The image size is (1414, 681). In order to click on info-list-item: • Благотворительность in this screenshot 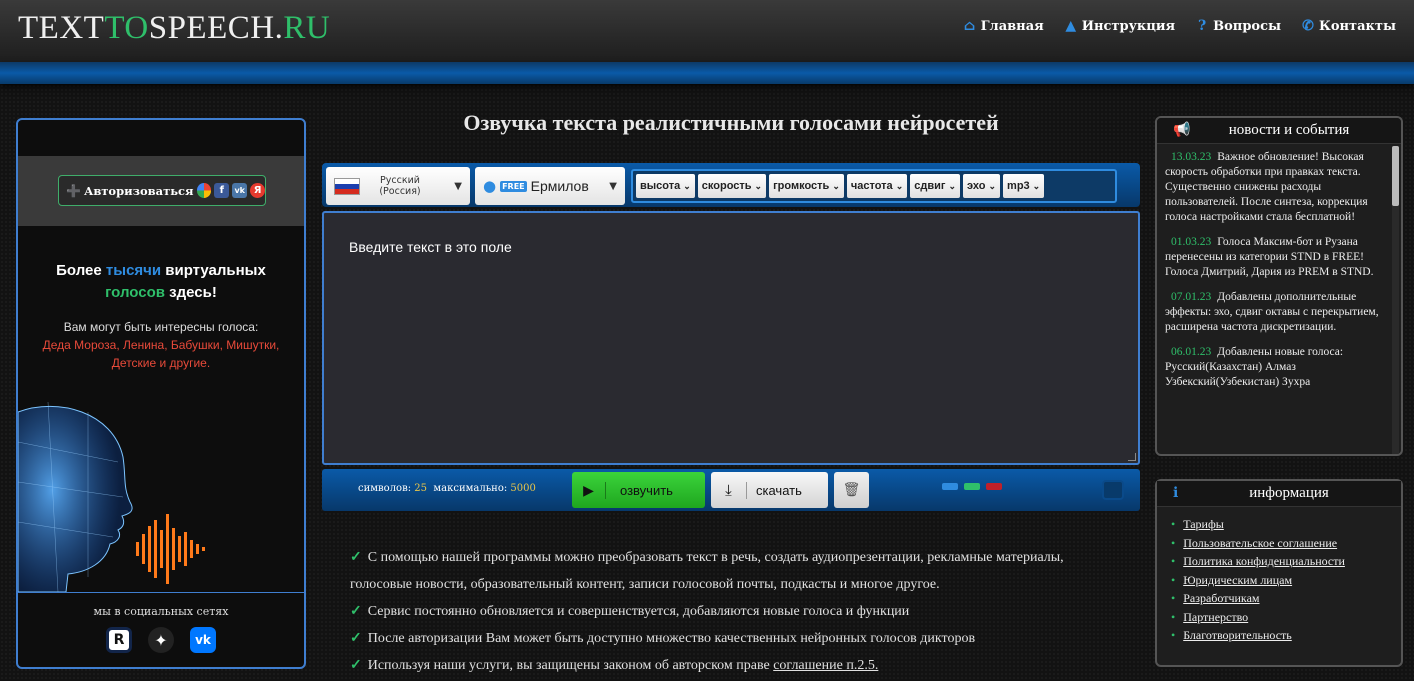, I will do `click(1286, 635)`.